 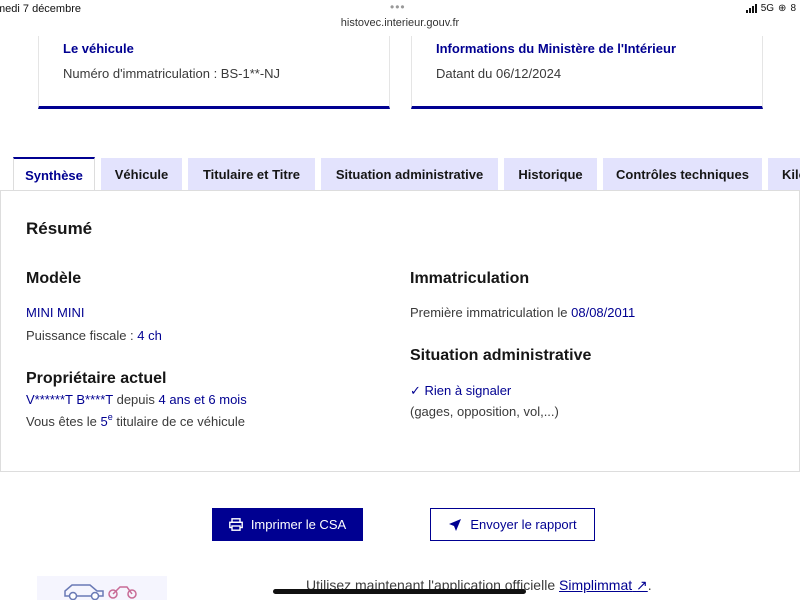 I want to click on registration-heading: Immatriculation, so click(x=470, y=278).